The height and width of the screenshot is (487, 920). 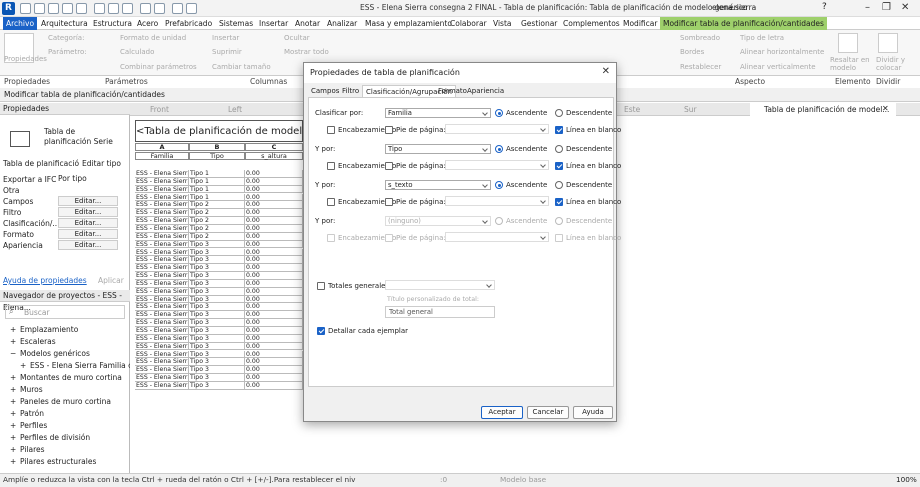 I want to click on tab-vista: Vista, so click(x=502, y=23).